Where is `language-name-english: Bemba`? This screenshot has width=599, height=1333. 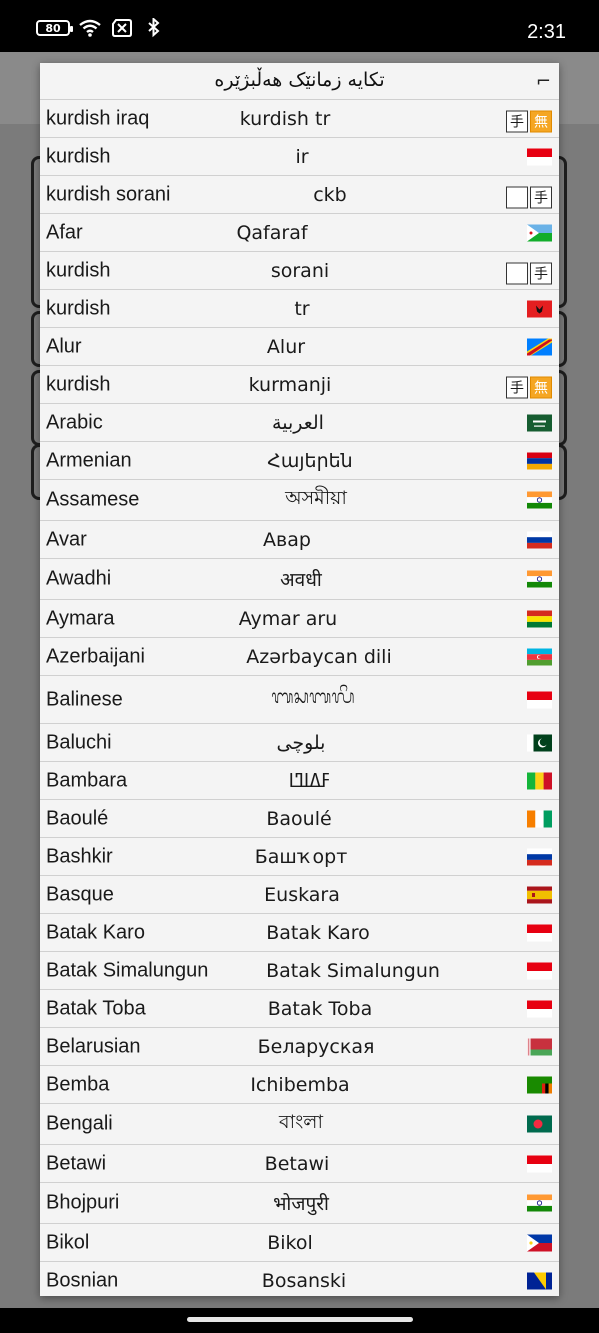
language-name-english: Bemba is located at coordinates (78, 1084).